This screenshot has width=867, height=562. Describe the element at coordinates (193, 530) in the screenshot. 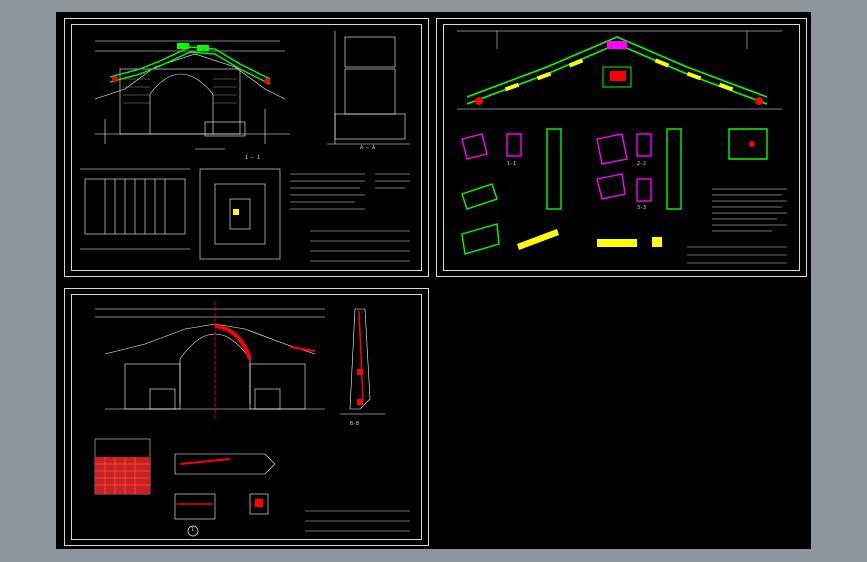

I see `circle-mark-label: 1` at that location.